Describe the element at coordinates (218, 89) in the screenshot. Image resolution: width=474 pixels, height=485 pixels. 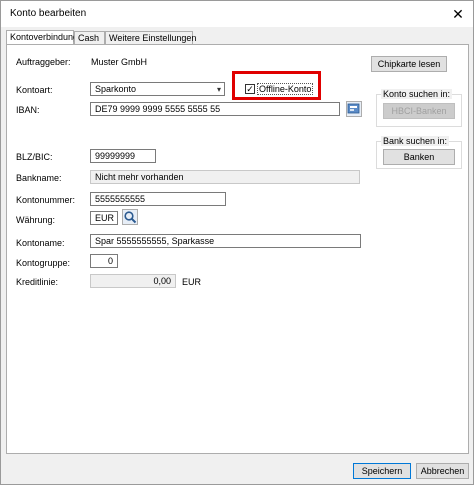
I see `chevron-down-icon: ▾` at that location.